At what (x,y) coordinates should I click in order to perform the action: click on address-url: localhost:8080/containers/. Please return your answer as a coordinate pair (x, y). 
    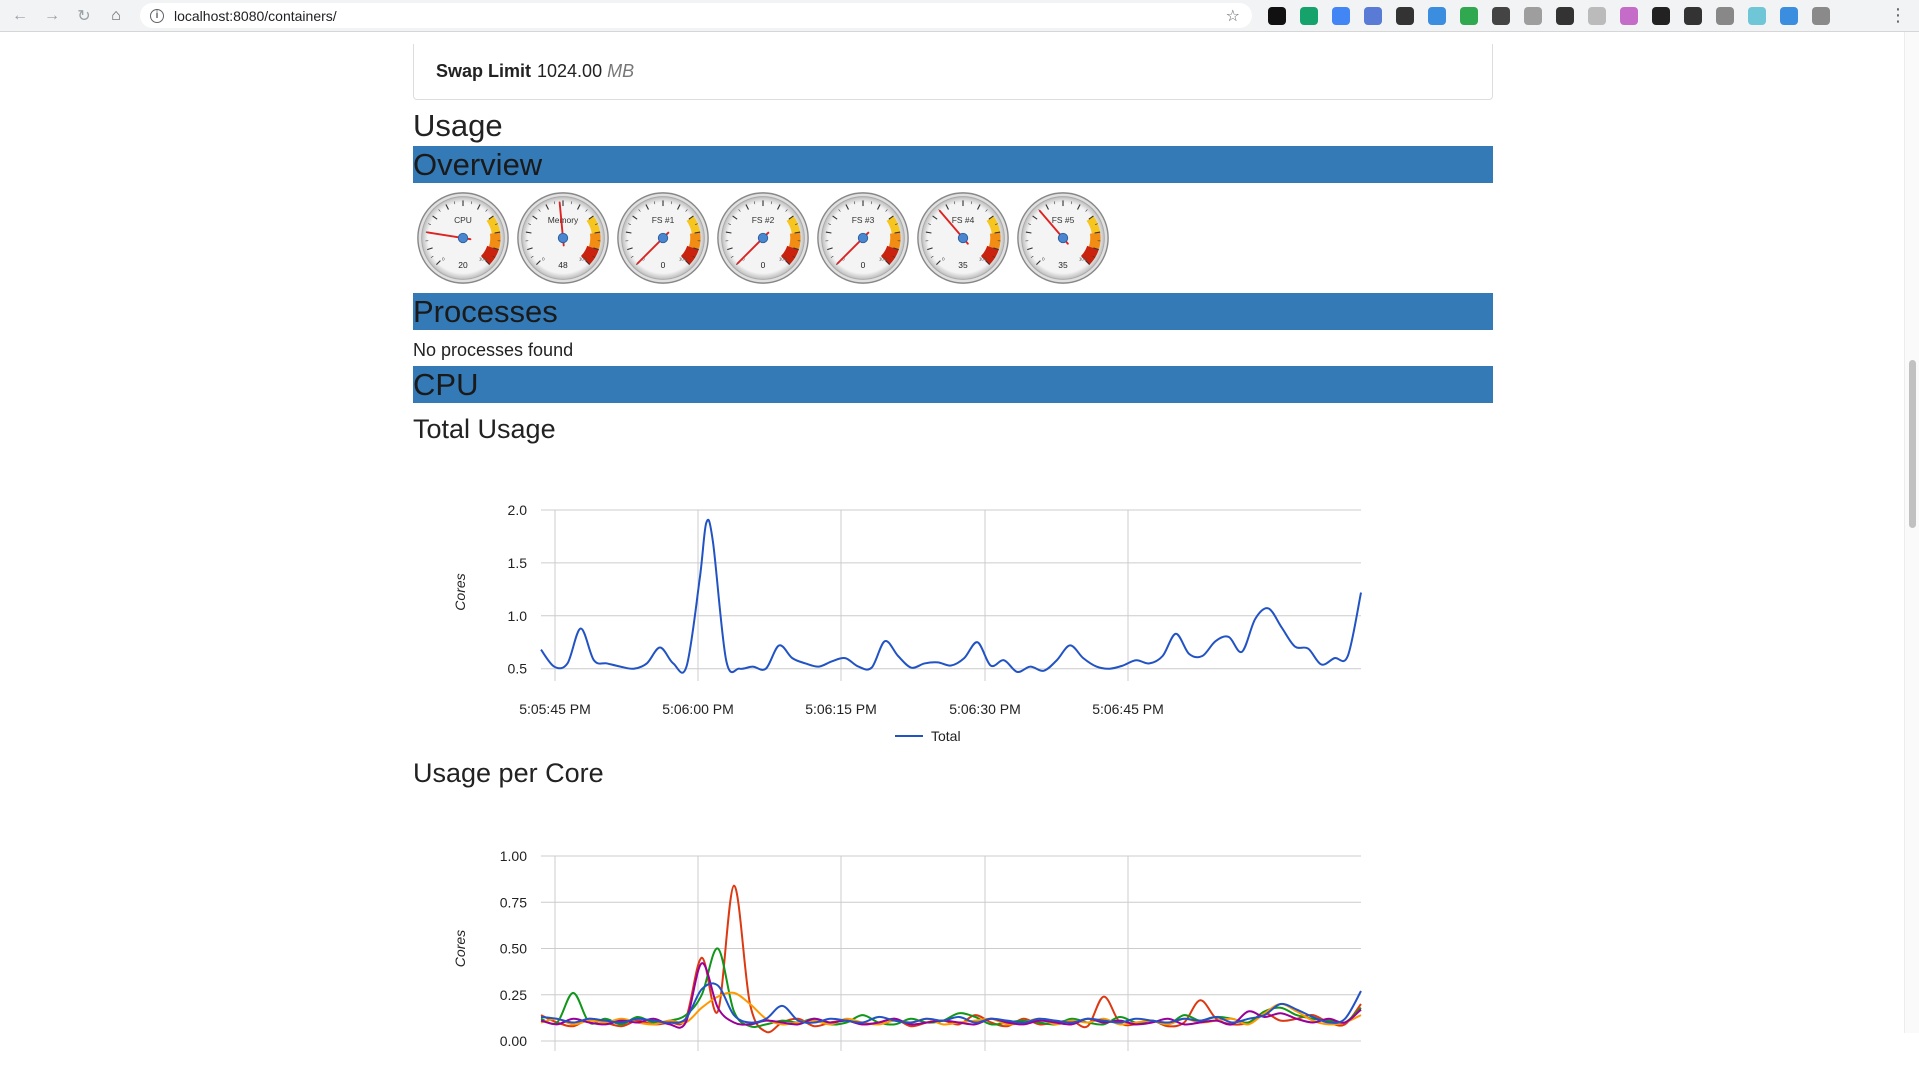
    Looking at the image, I should click on (255, 16).